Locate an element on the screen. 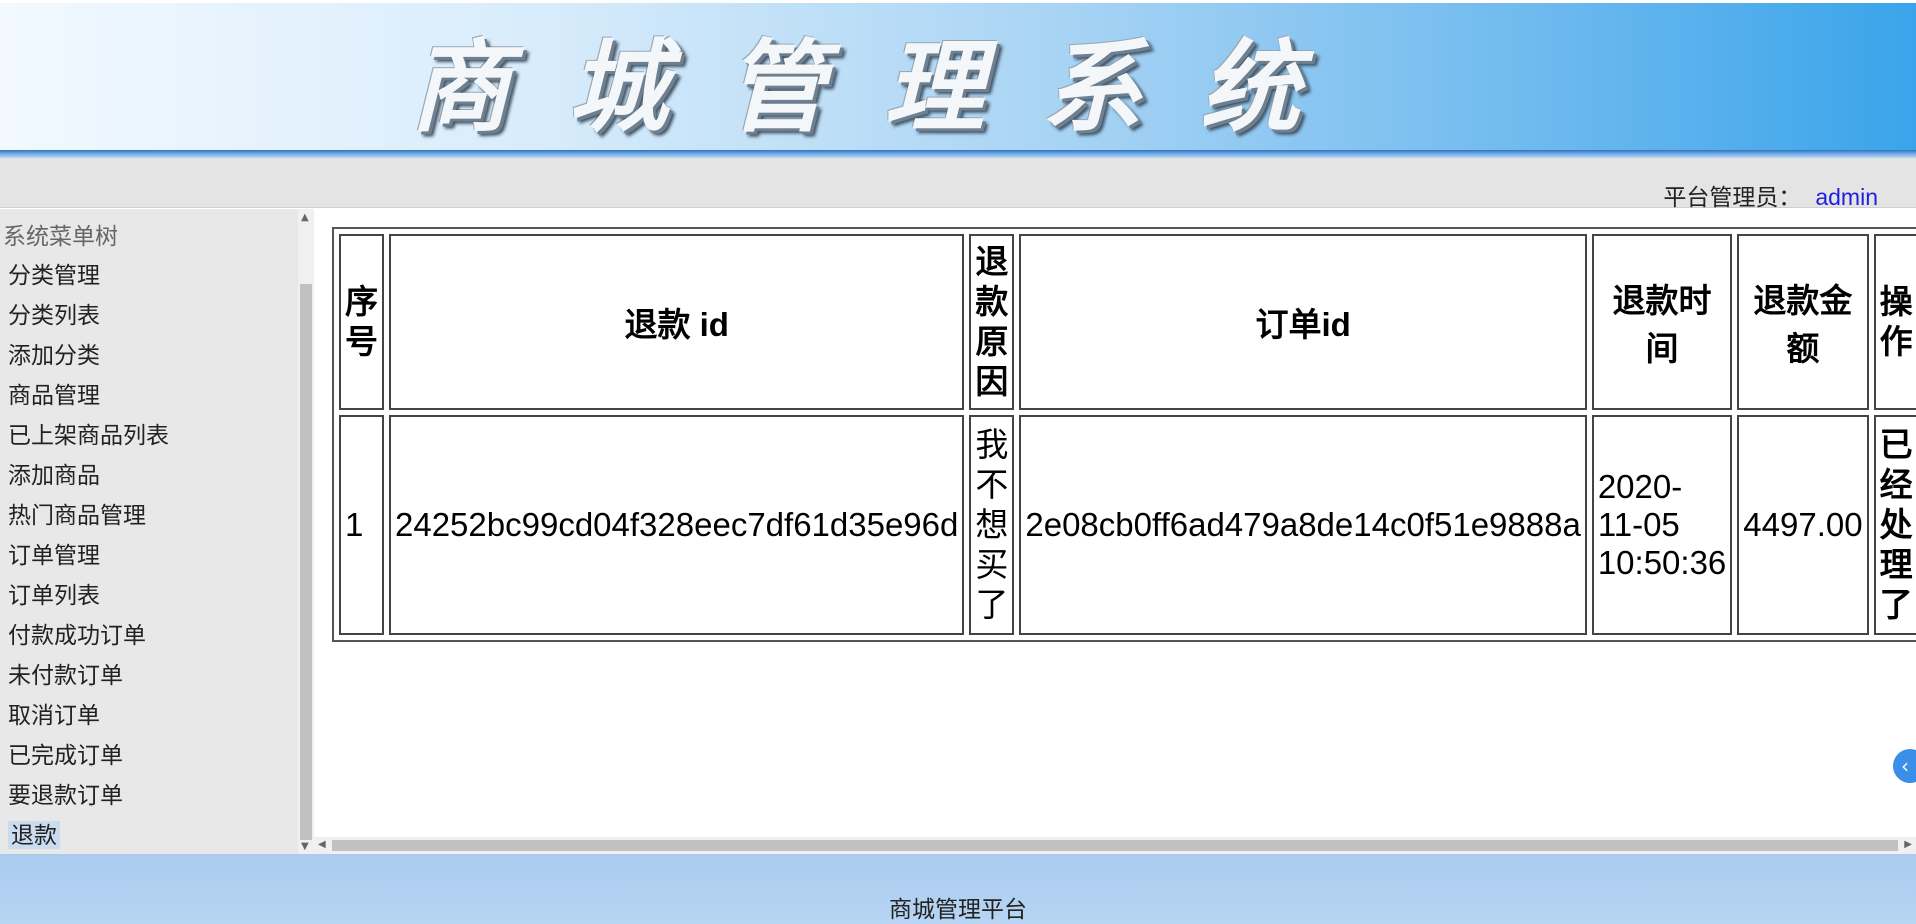  col-header-action: 操作 is located at coordinates (1894, 322).